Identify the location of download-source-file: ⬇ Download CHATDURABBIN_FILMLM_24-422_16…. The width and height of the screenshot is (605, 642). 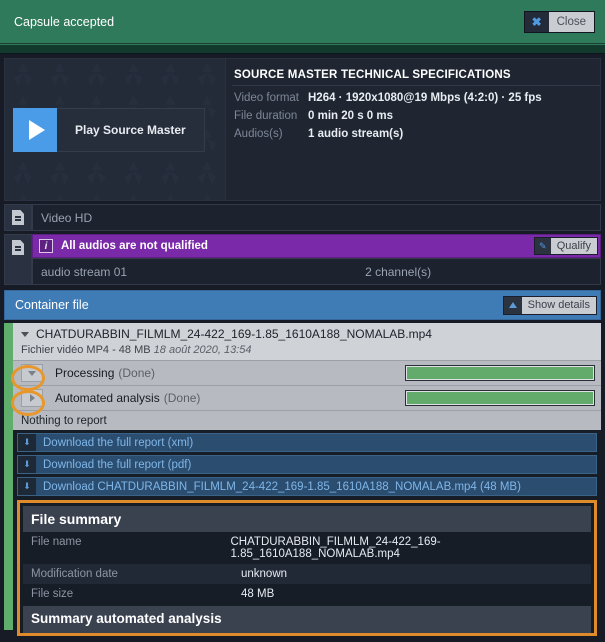
(307, 486).